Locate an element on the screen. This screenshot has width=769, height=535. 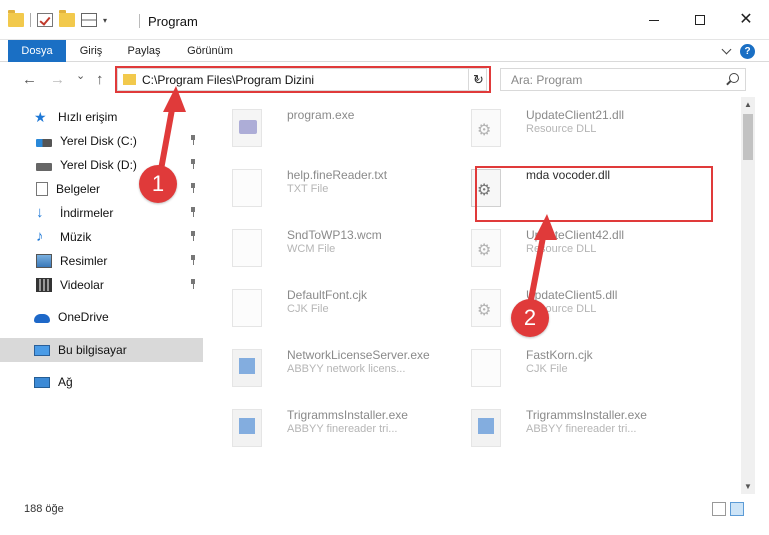
file-name: help.fineReader.txt is located at coordinates (337, 175).